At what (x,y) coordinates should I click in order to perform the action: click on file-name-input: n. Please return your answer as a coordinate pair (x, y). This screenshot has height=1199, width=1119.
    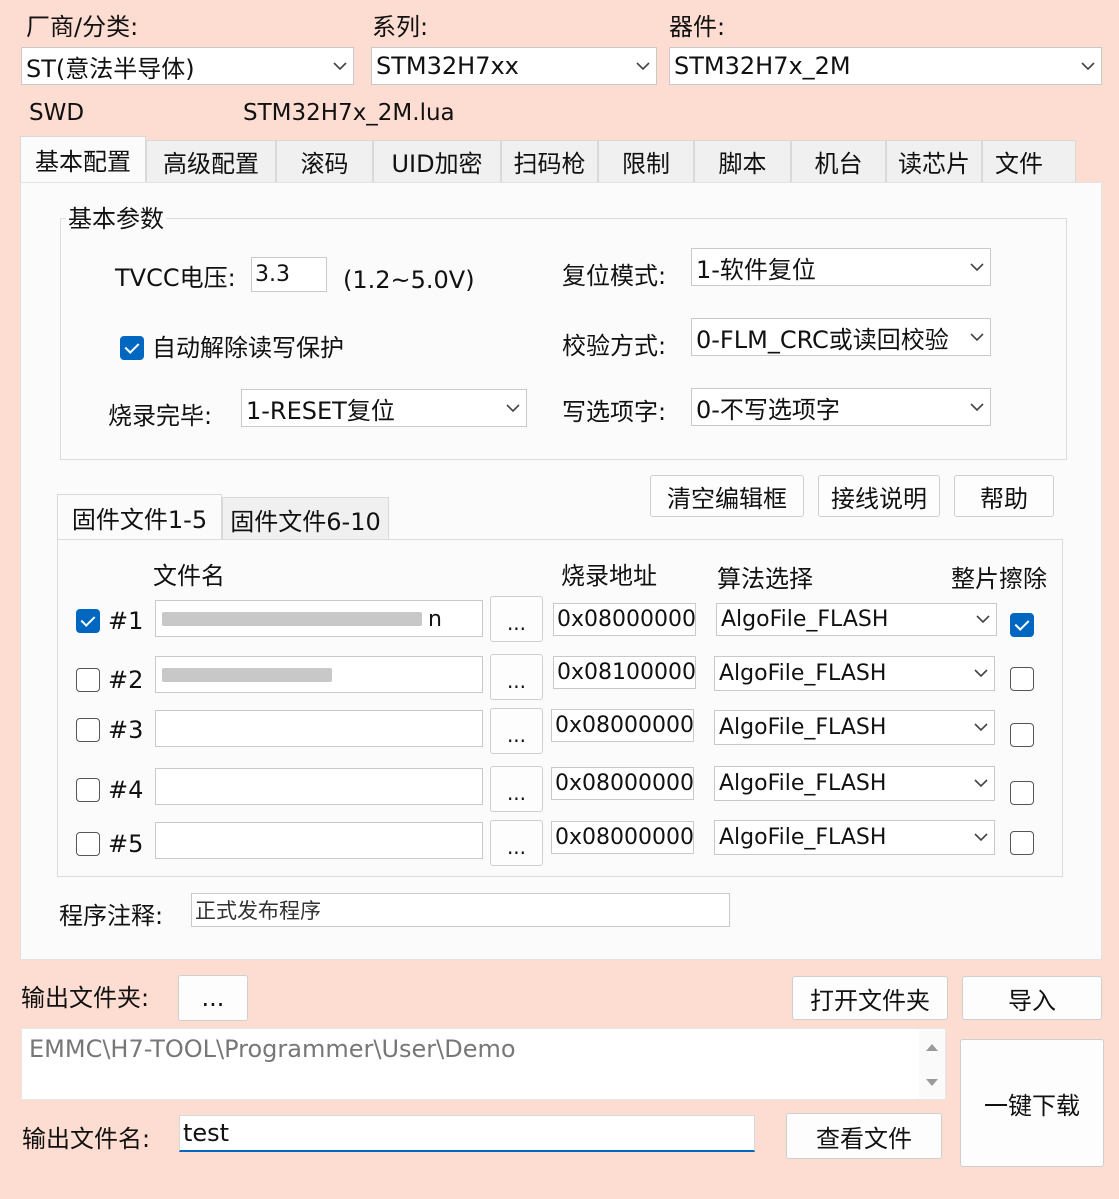
    Looking at the image, I should click on (319, 618).